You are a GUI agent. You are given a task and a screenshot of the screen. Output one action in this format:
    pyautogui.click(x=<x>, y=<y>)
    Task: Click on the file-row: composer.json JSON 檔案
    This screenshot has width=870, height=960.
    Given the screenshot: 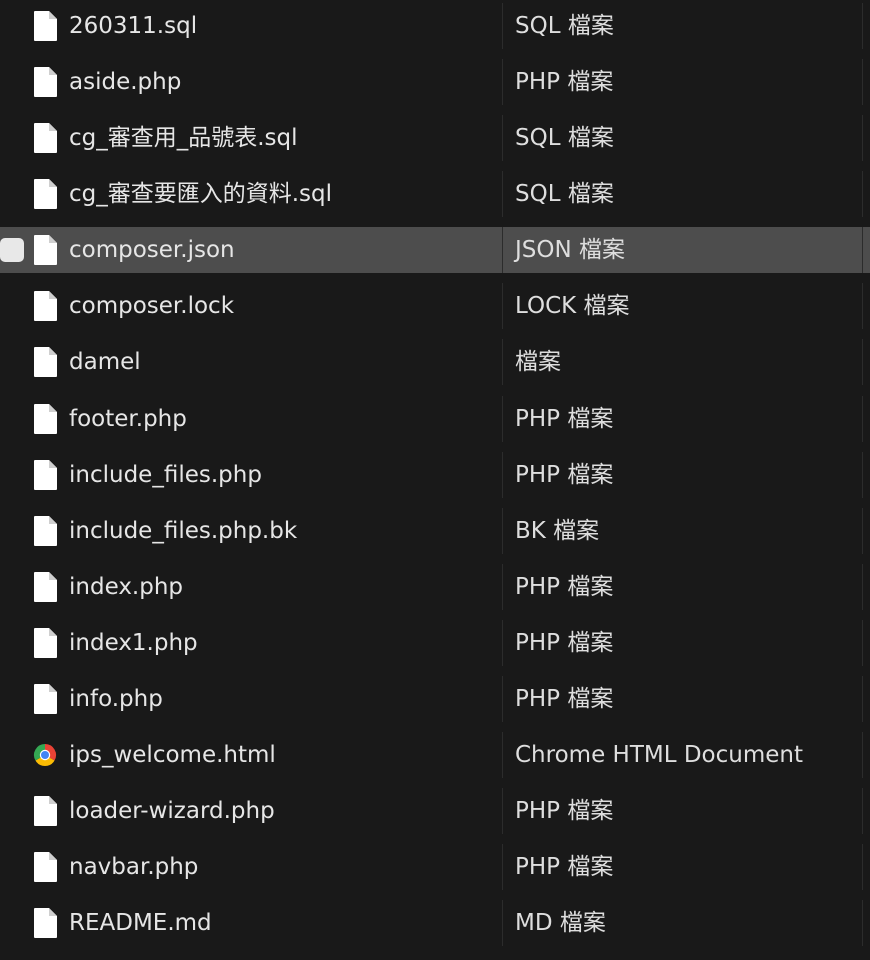 What is the action you would take?
    pyautogui.click(x=435, y=250)
    